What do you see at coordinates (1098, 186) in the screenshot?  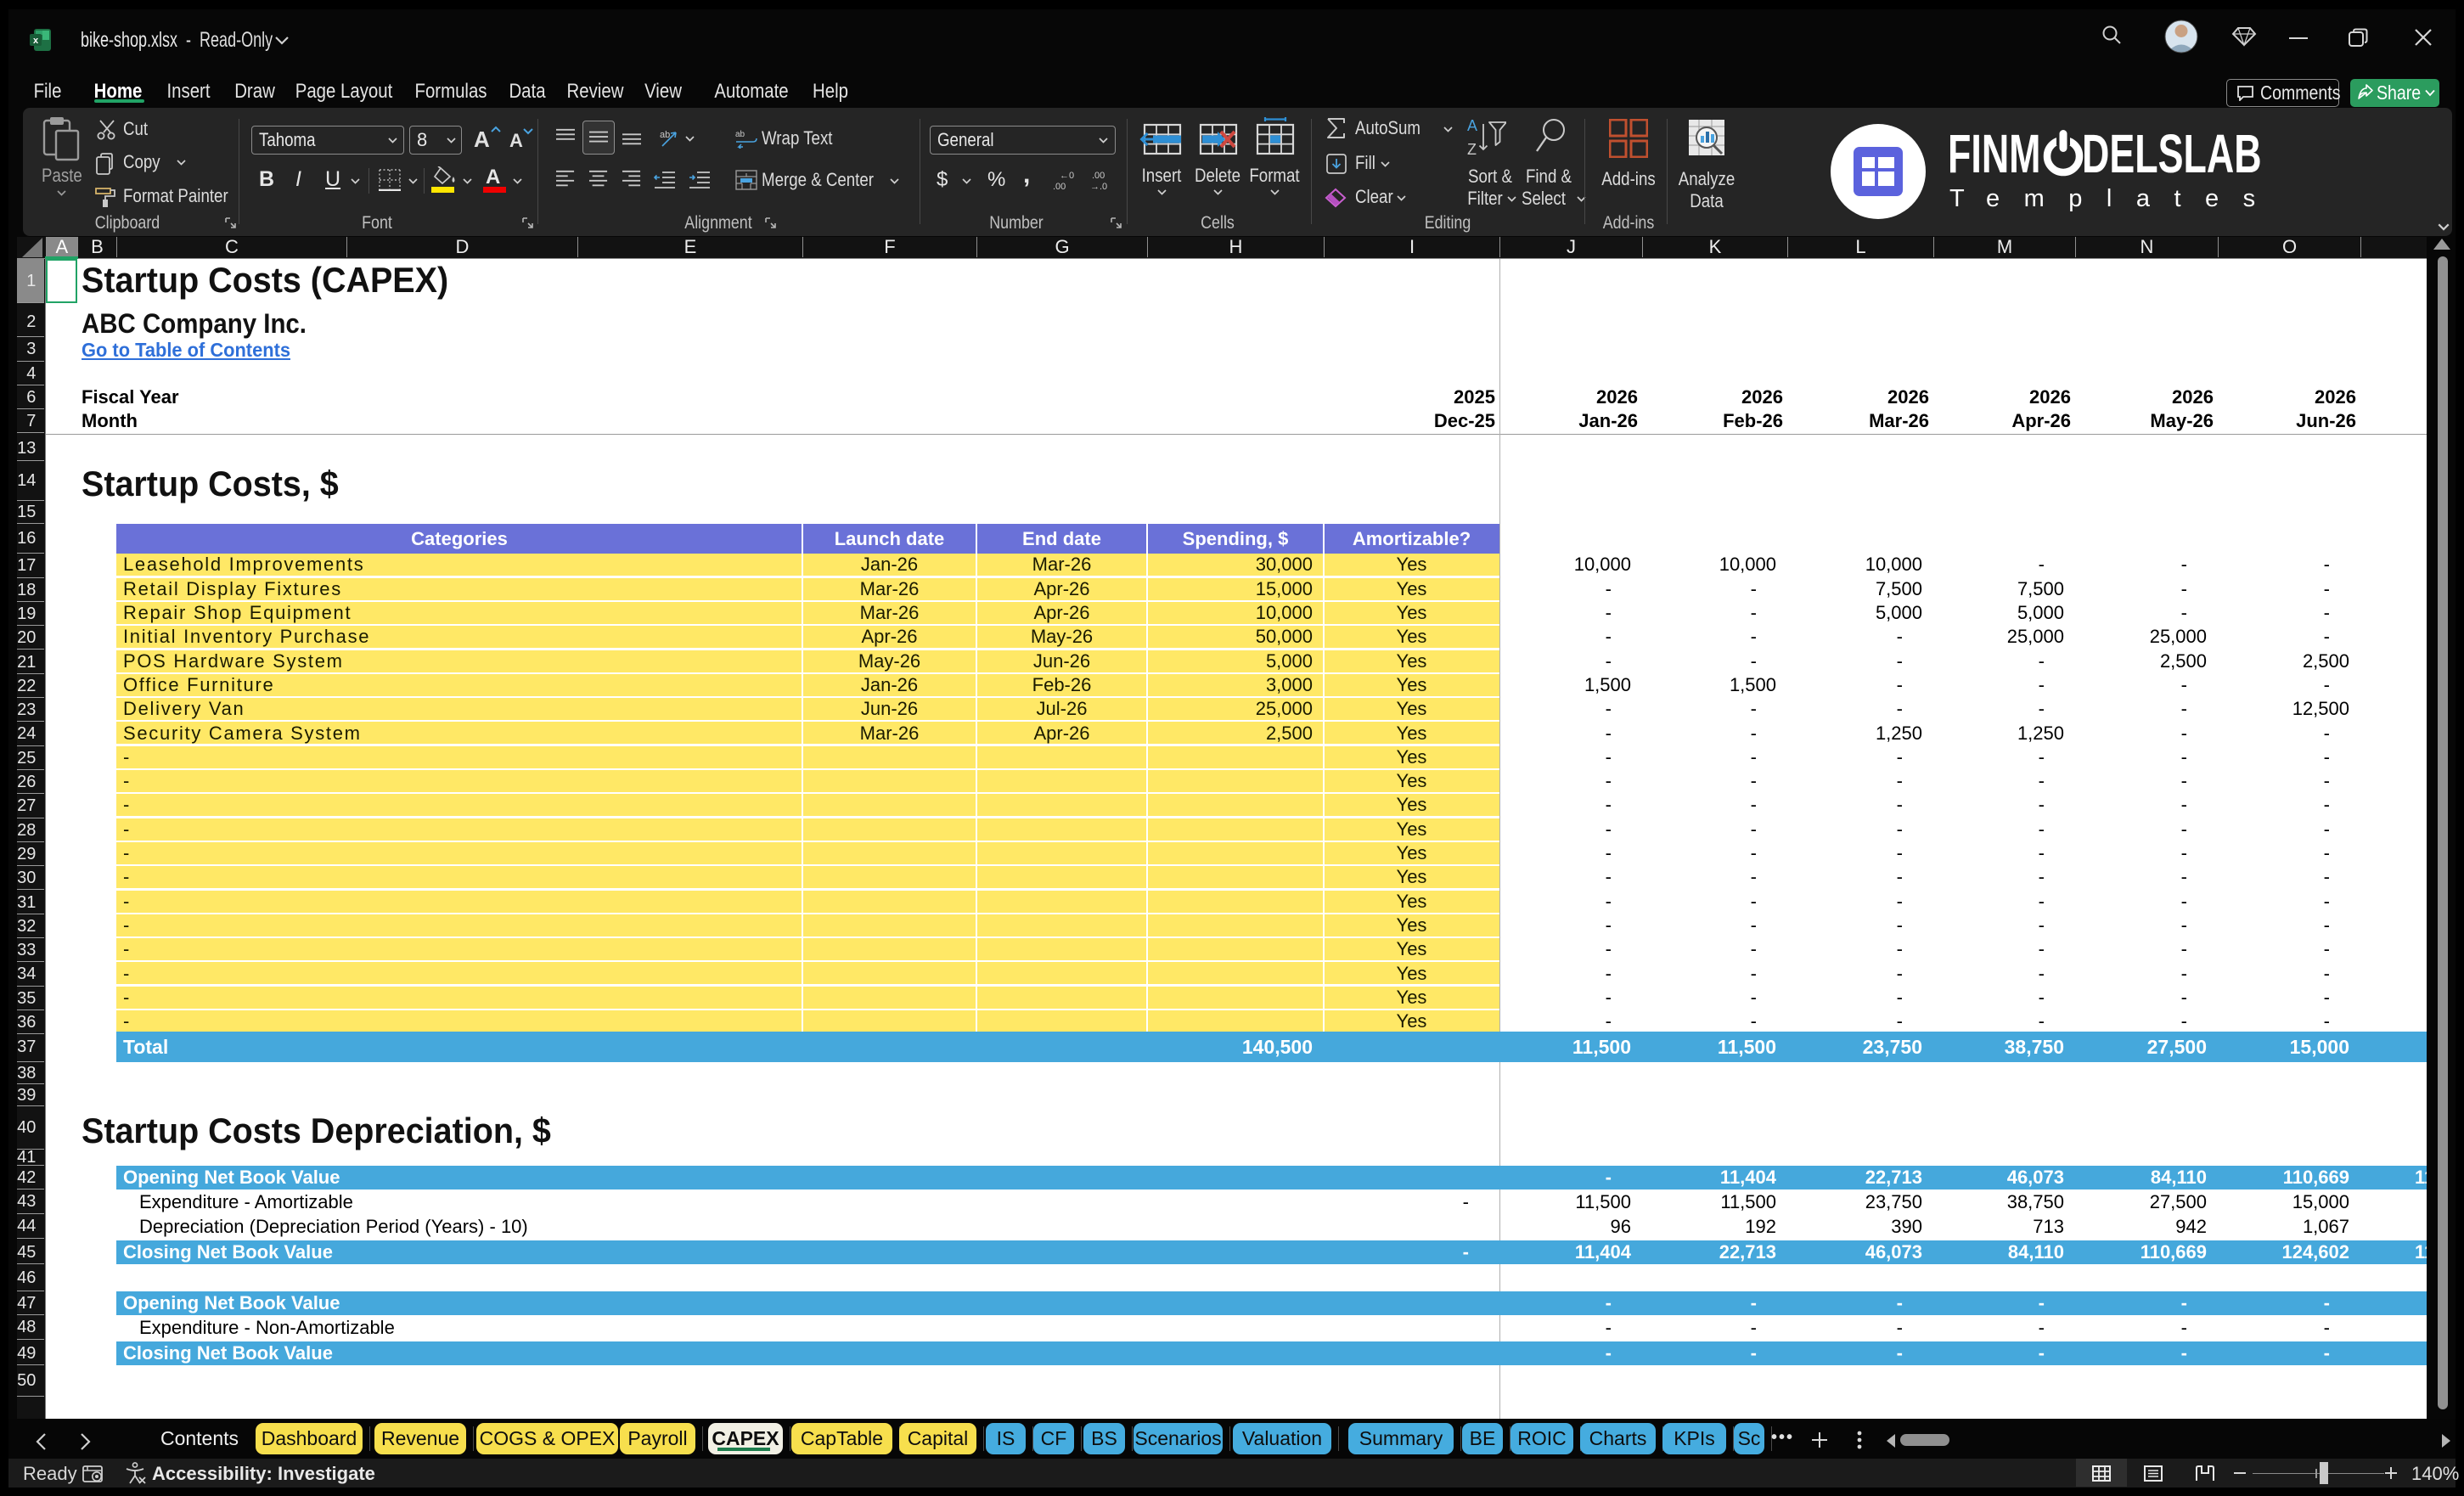 I see `svg-text: →.0` at bounding box center [1098, 186].